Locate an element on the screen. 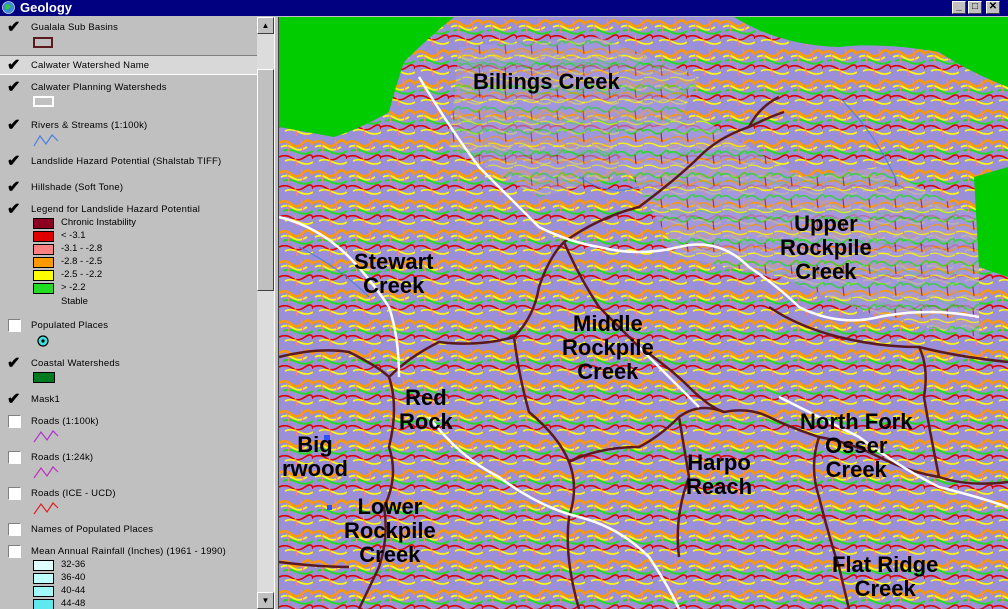 Image resolution: width=1008 pixels, height=609 pixels. mask-area is located at coordinates (991, 222).